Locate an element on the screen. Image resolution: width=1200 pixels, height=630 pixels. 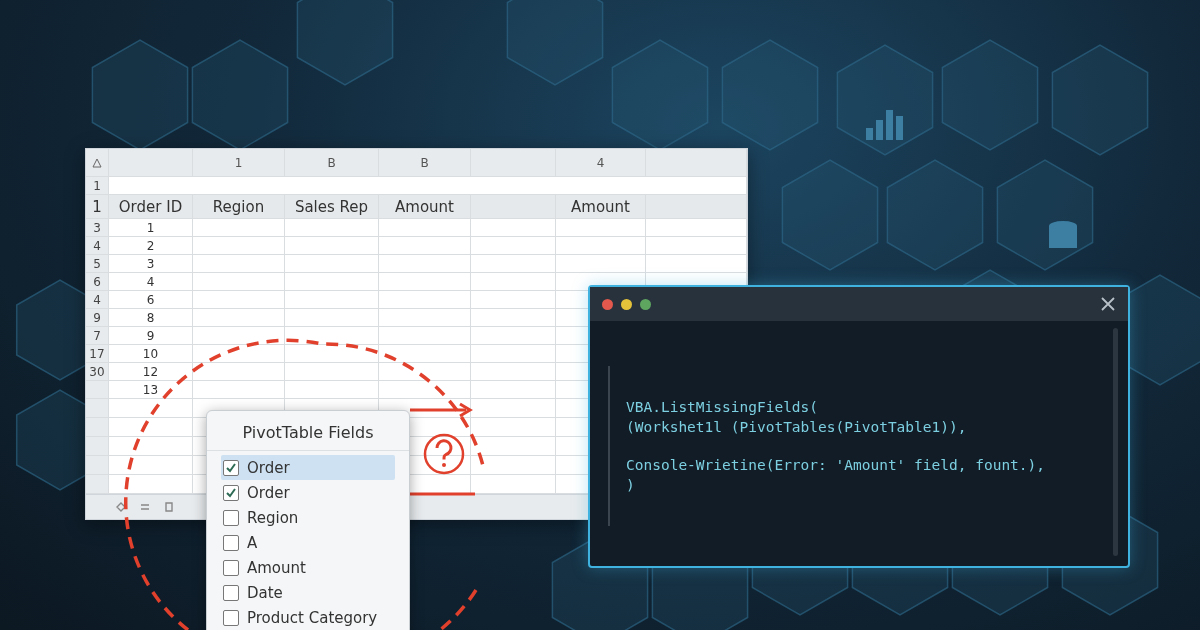
question-icon is located at coordinates (444, 454).